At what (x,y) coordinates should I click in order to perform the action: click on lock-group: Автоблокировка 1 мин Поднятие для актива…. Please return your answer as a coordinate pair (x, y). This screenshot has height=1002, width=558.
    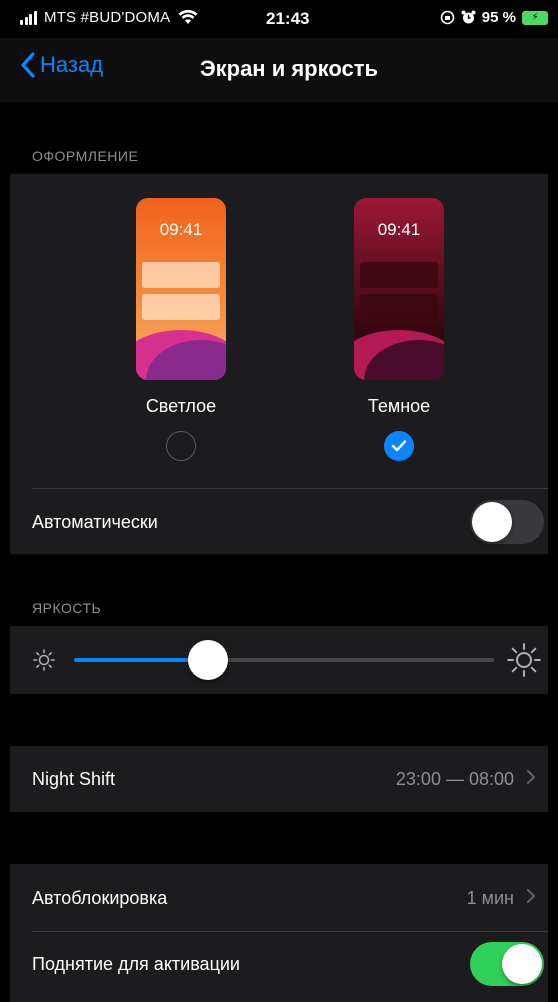
    Looking at the image, I should click on (279, 933).